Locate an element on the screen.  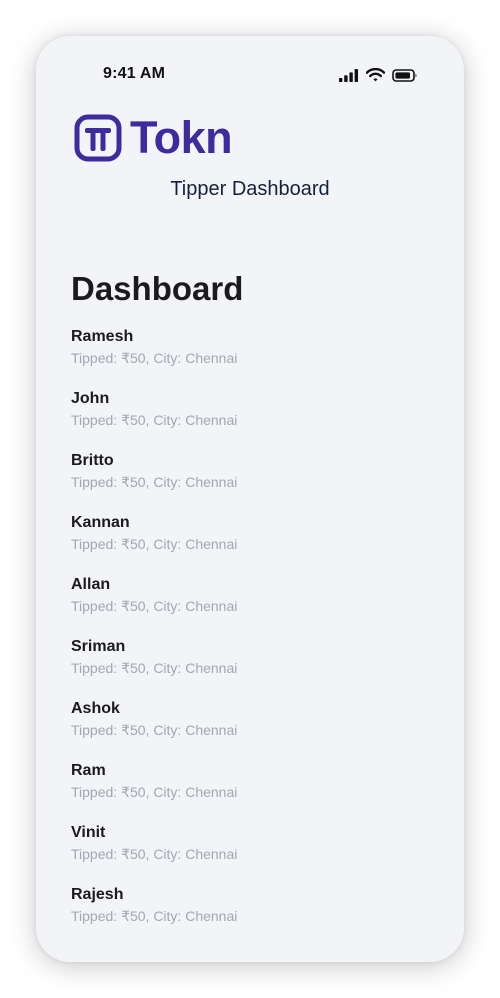
tipper-name: Ashok is located at coordinates (95, 708).